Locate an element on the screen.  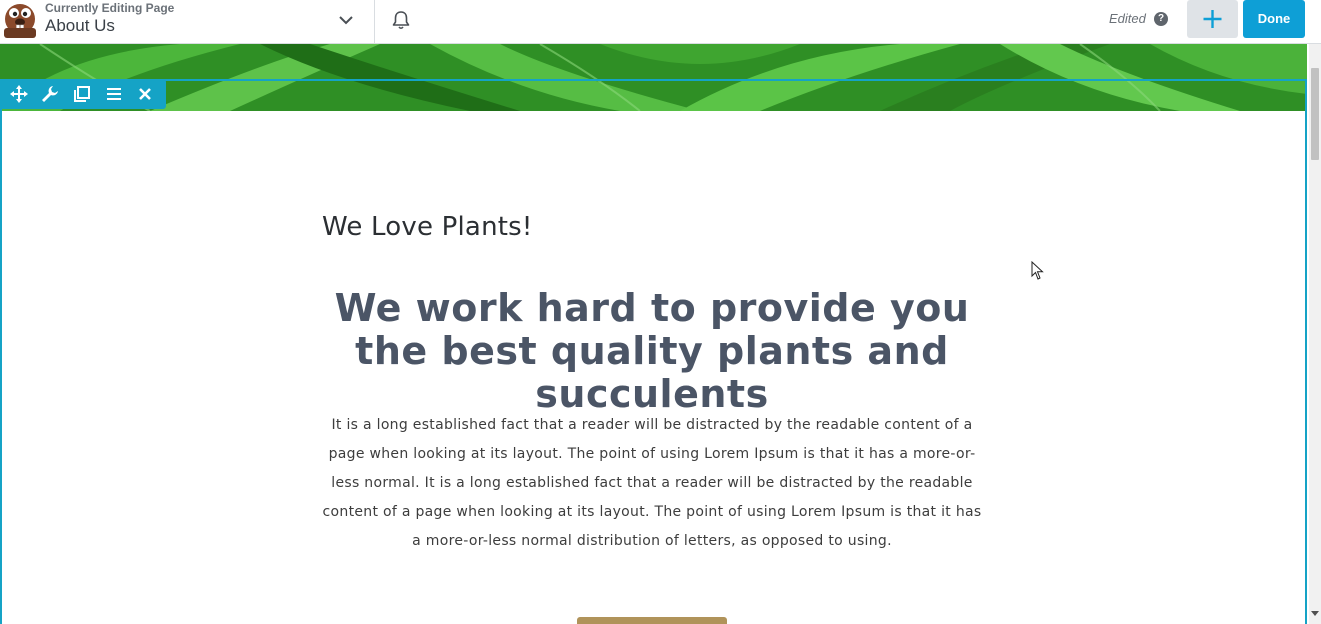
leaf-banner-row is located at coordinates (653, 77).